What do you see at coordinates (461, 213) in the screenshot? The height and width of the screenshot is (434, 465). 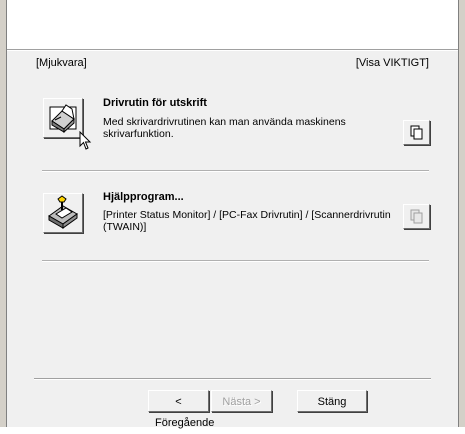 I see `window-border-right` at bounding box center [461, 213].